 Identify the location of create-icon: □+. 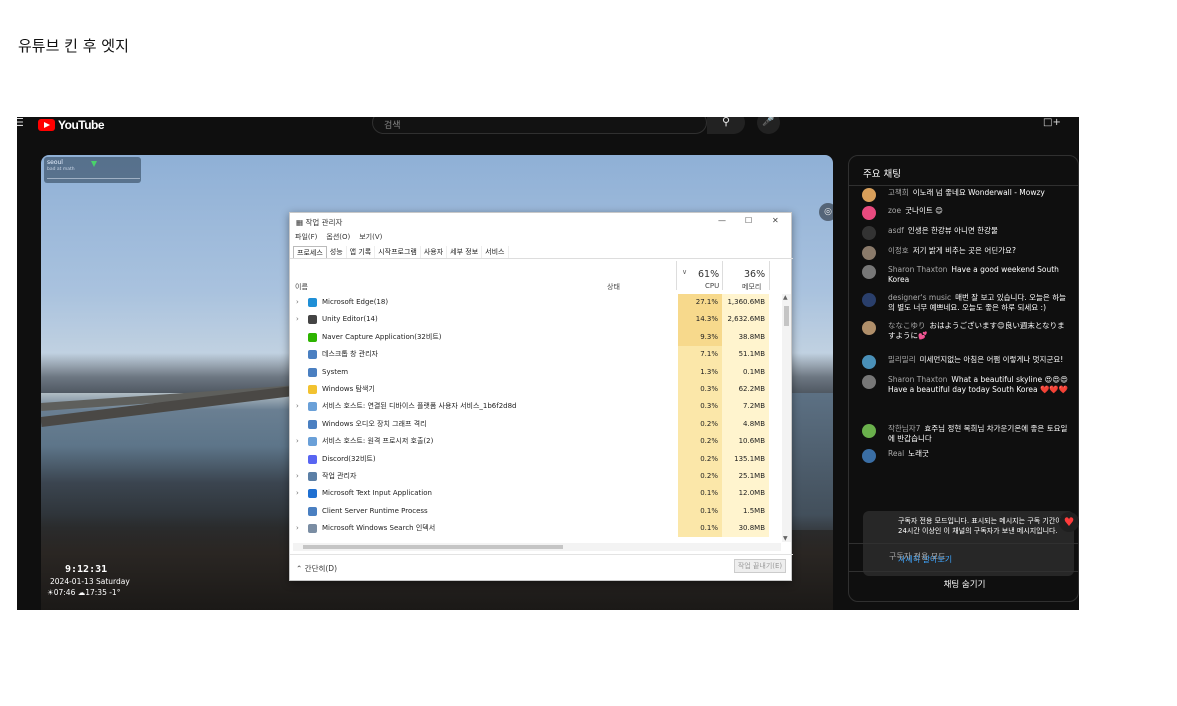
(1052, 122).